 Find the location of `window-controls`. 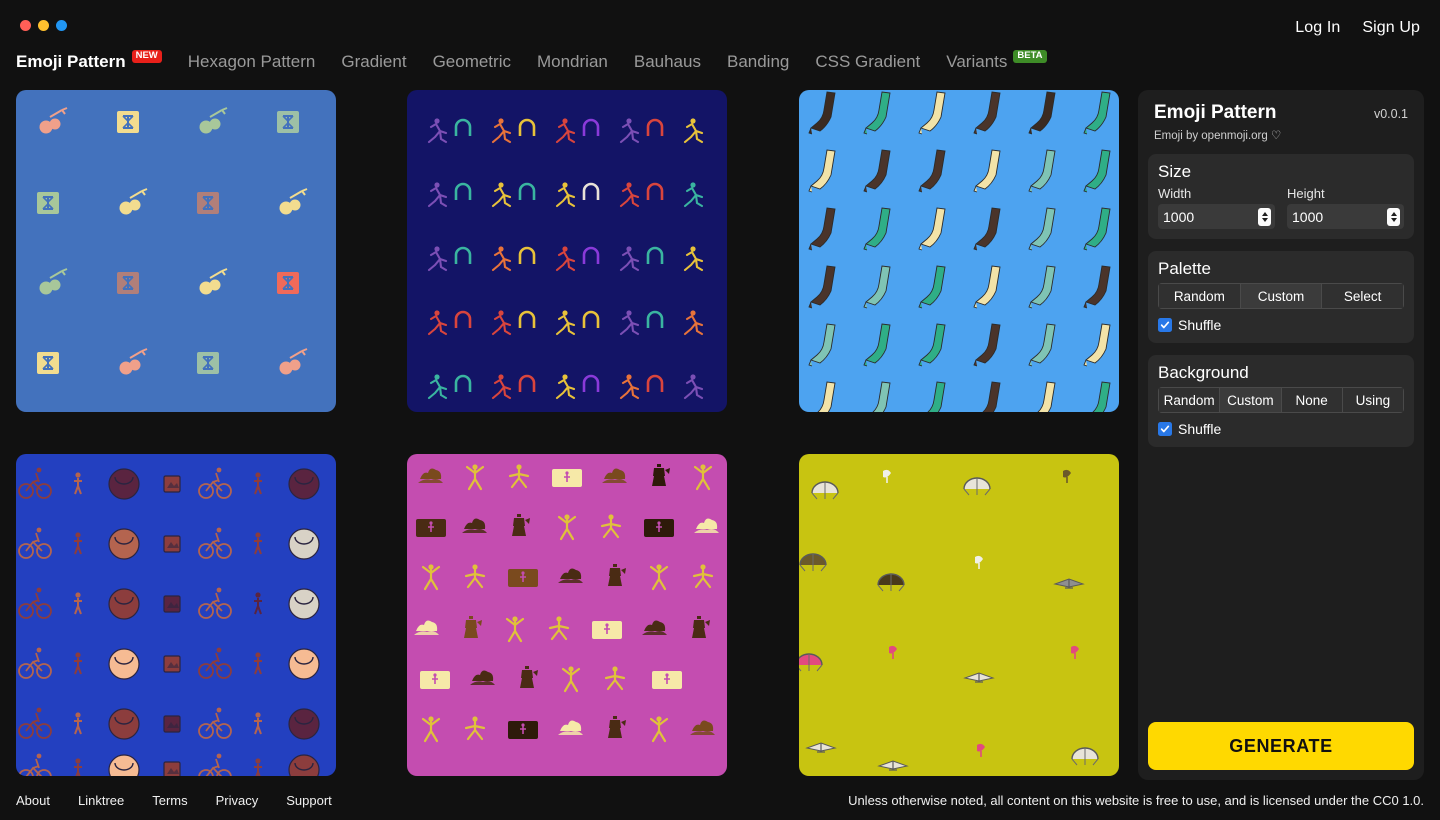

window-controls is located at coordinates (43, 25).